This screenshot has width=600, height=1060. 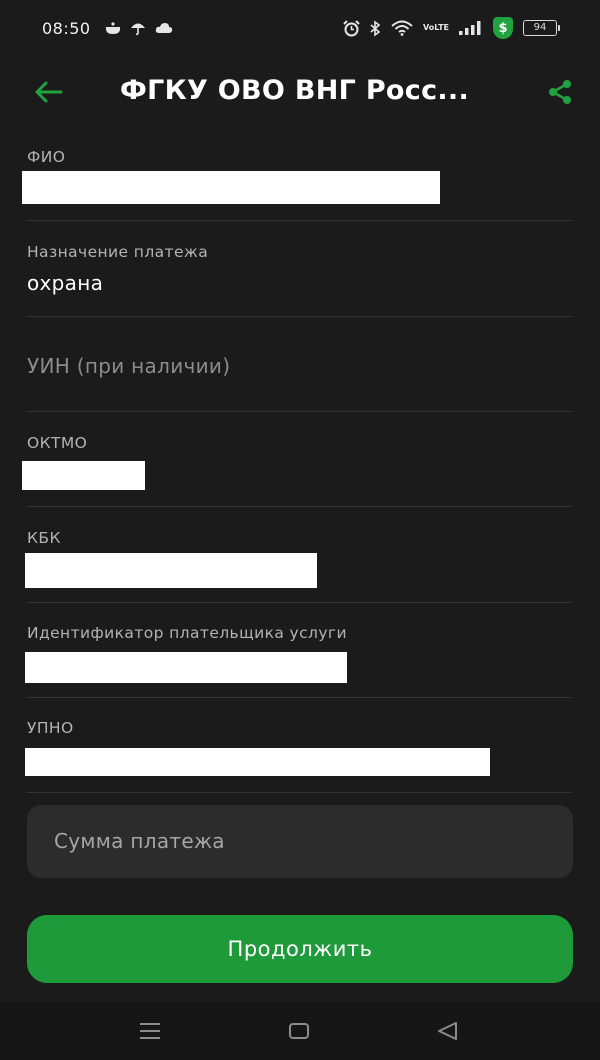 What do you see at coordinates (300, 371) in the screenshot?
I see `uin-field: УИН (при наличии)` at bounding box center [300, 371].